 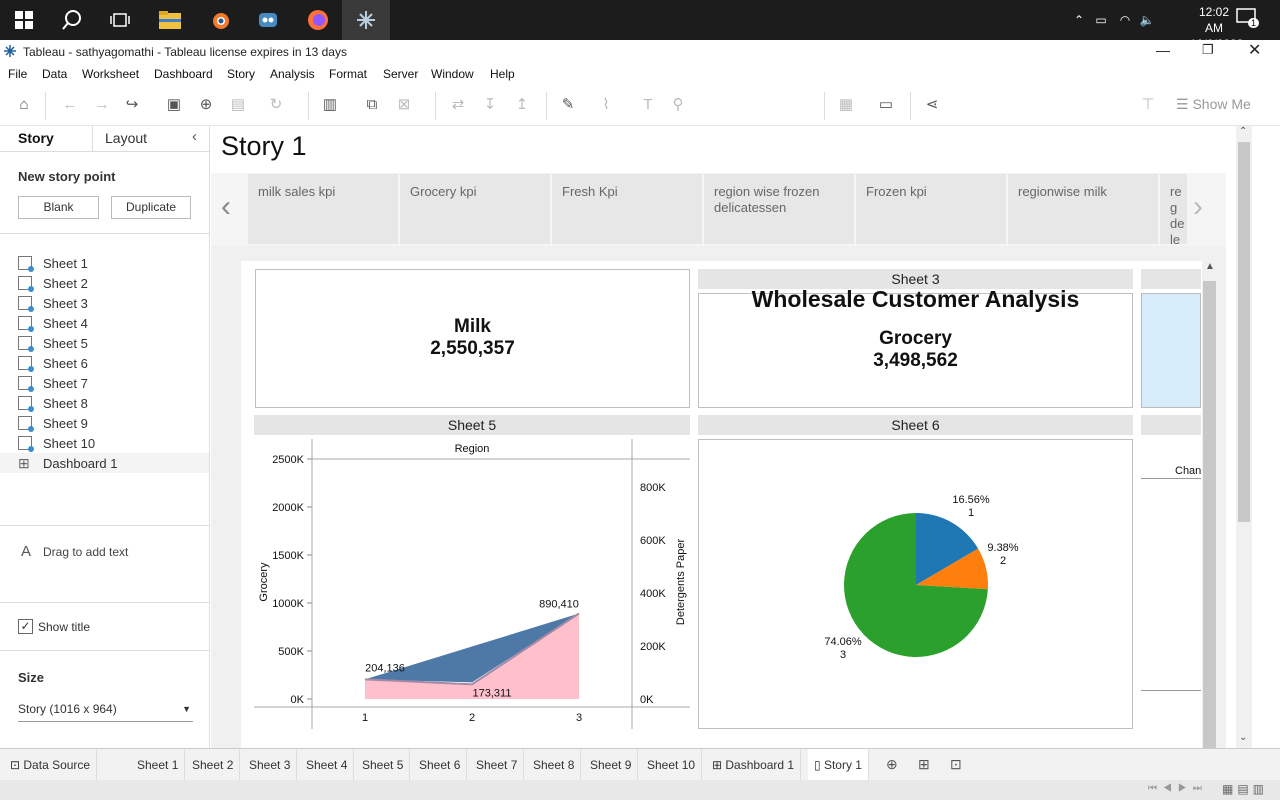 I want to click on story-point-tab: reg dele, so click(x=1173, y=209).